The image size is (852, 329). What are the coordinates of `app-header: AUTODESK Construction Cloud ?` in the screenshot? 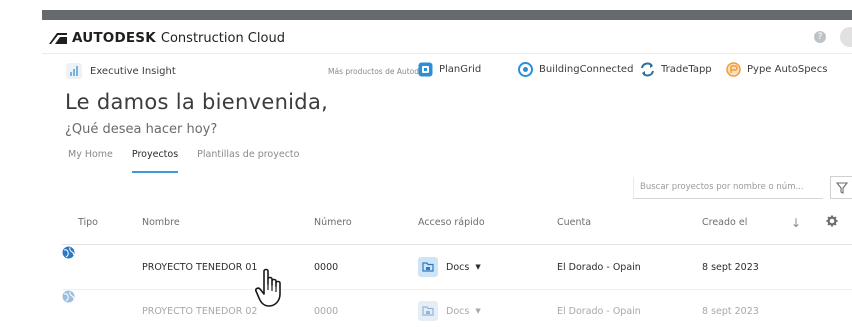 It's located at (447, 37).